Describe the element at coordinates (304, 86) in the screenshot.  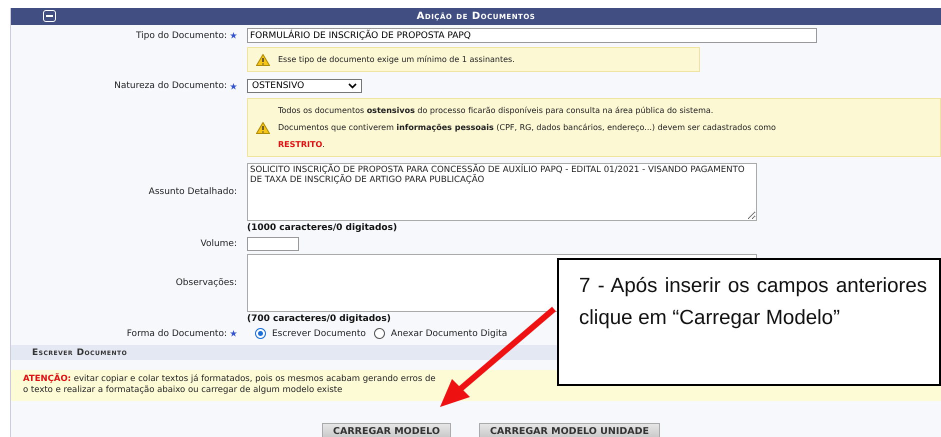
I see `nature-select: OSTENSIVO` at that location.